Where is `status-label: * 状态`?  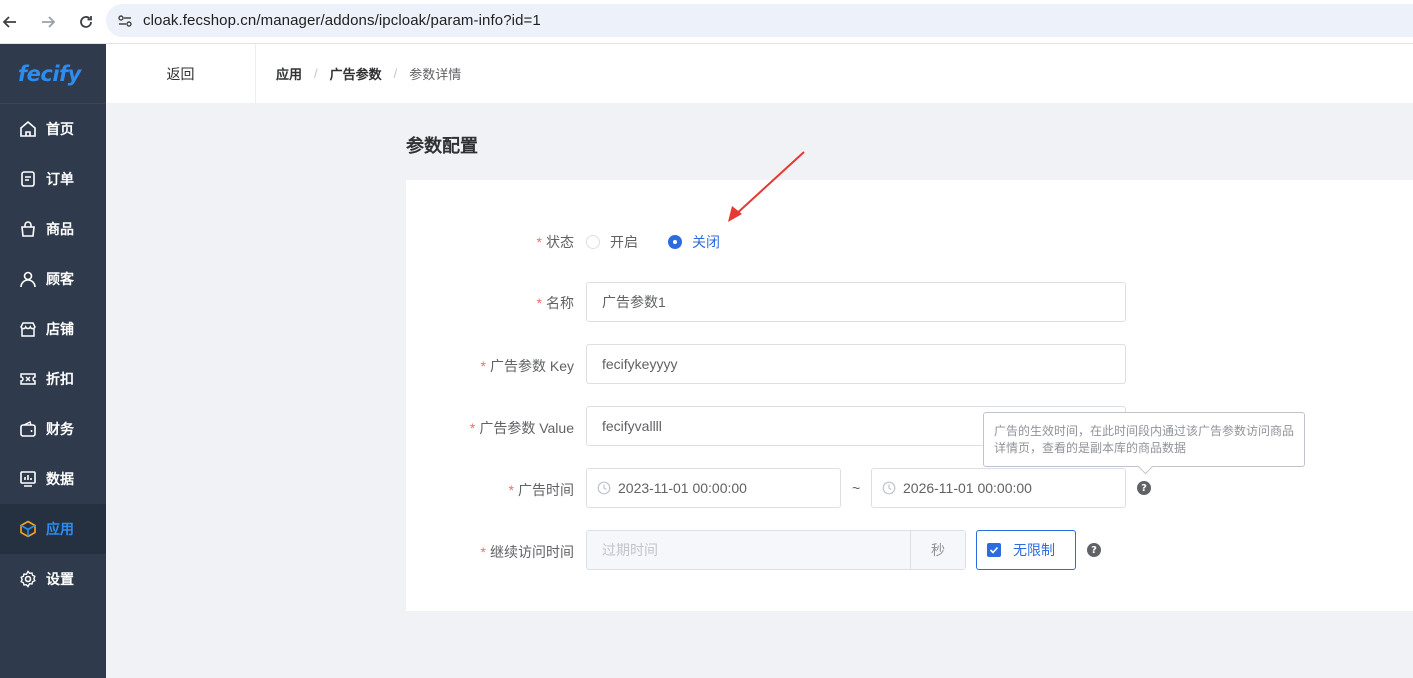 status-label: * 状态 is located at coordinates (555, 242).